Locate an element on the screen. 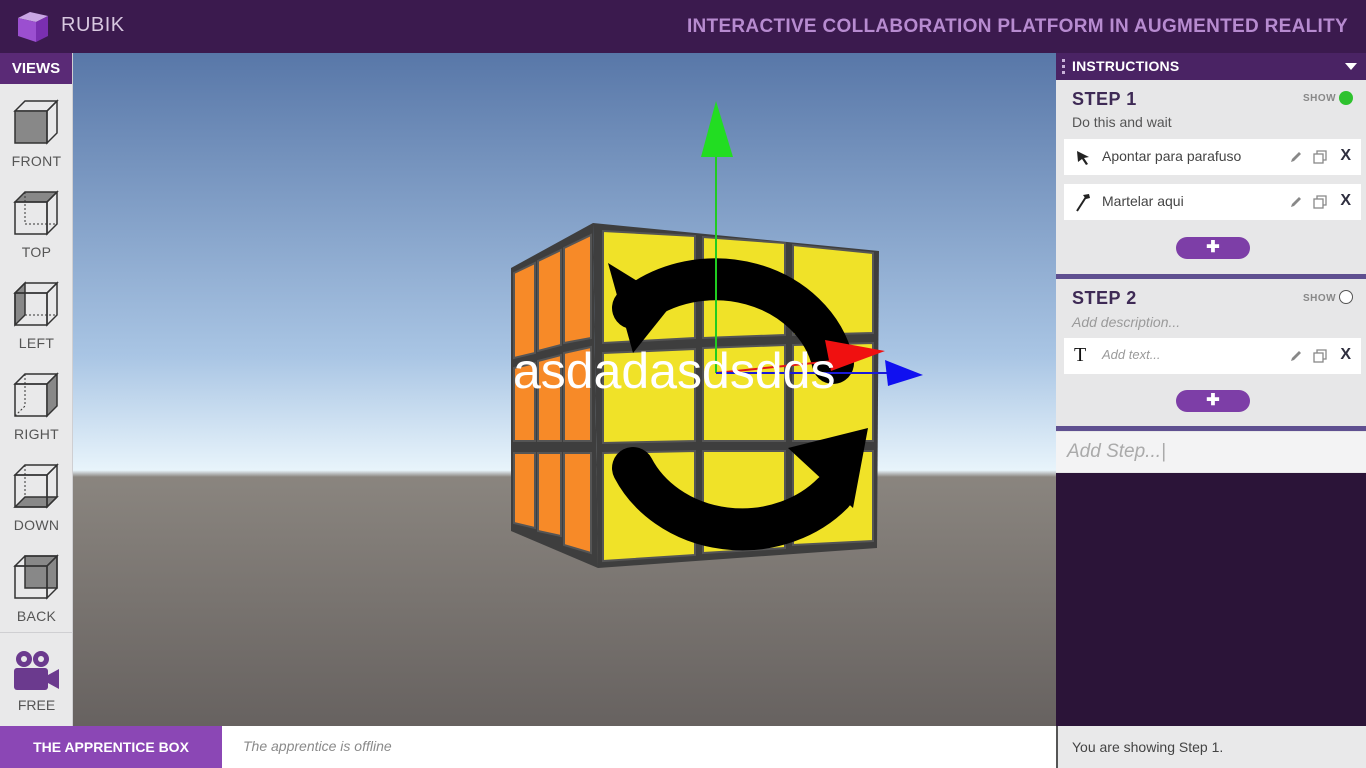 This screenshot has width=1366, height=768. view-back-button: BACK is located at coordinates (36, 587).